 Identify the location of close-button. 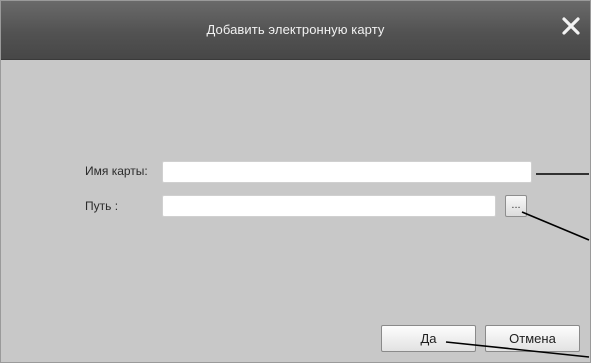
(571, 26).